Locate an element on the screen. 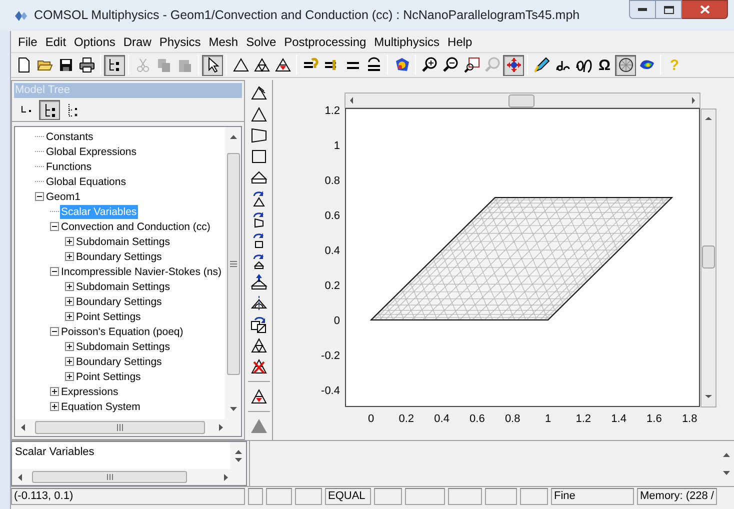 The height and width of the screenshot is (509, 734). tree-item: Geom1 is located at coordinates (63, 197).